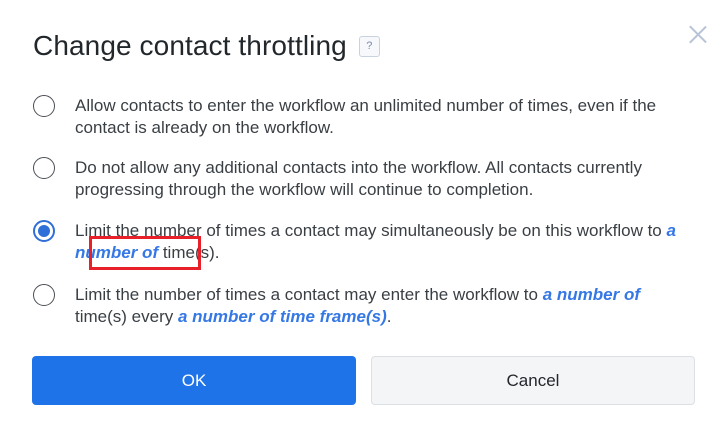 The height and width of the screenshot is (437, 727). I want to click on radio-limit-simultaneous, so click(44, 231).